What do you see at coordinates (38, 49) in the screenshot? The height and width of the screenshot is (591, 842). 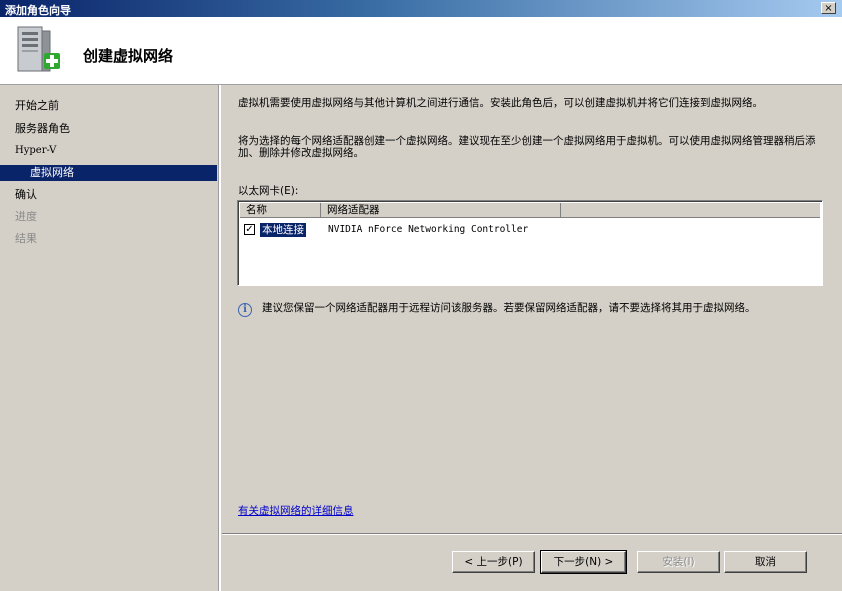 I see `server-add-icon` at bounding box center [38, 49].